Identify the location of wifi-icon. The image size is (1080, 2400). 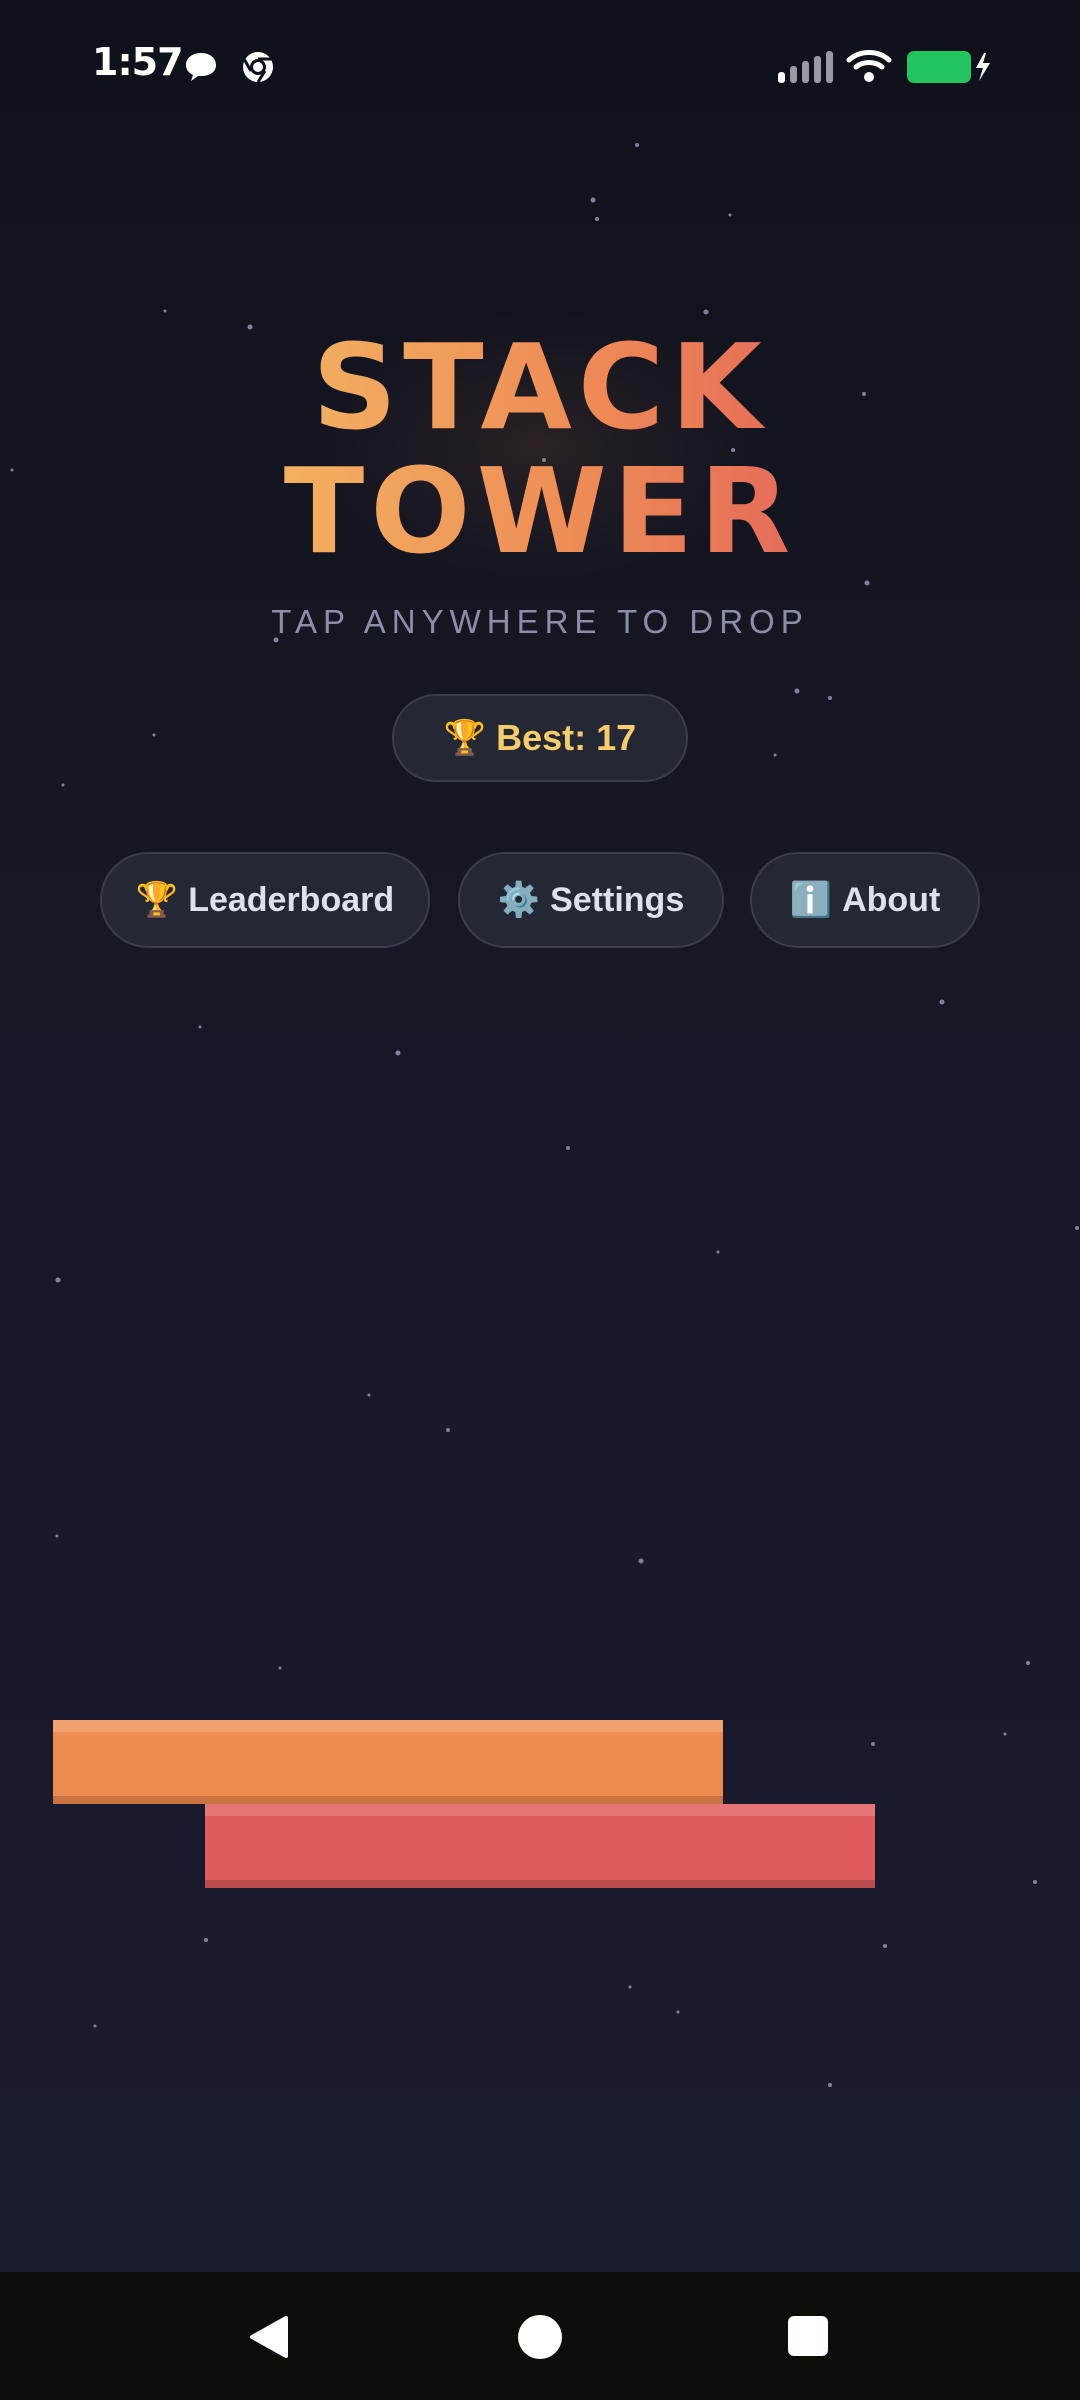
(869, 66).